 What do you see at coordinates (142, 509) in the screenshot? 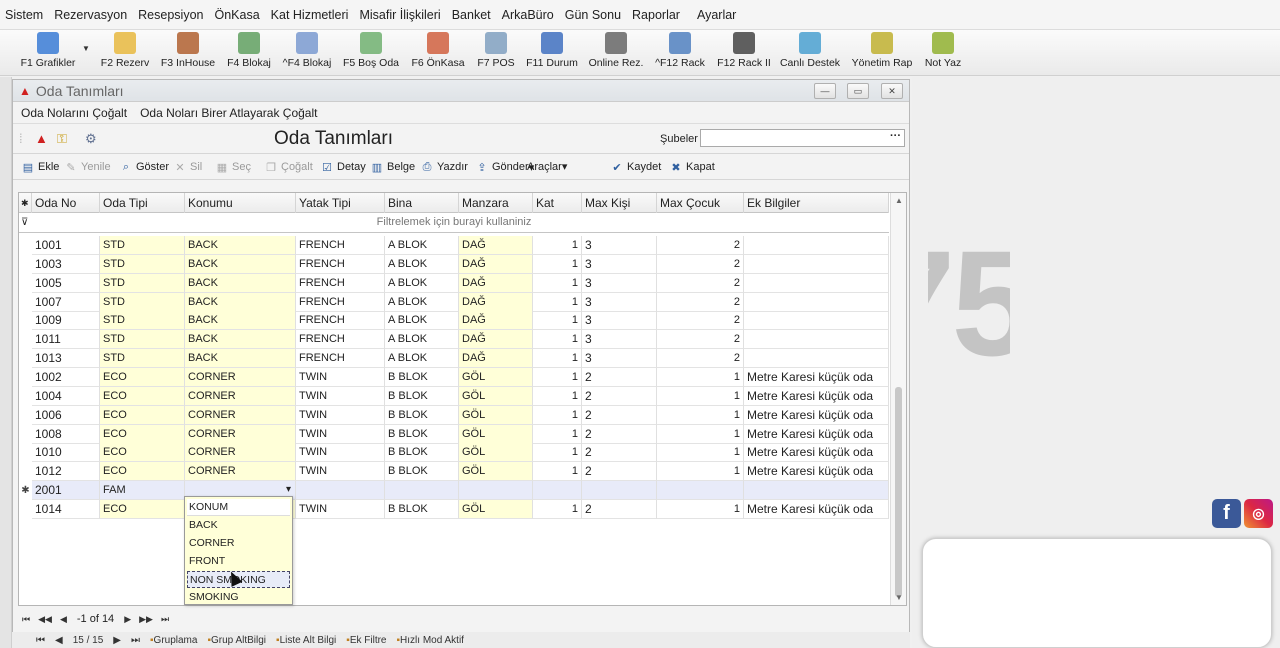
I see `cell-oda-tipi: ECO` at bounding box center [142, 509].